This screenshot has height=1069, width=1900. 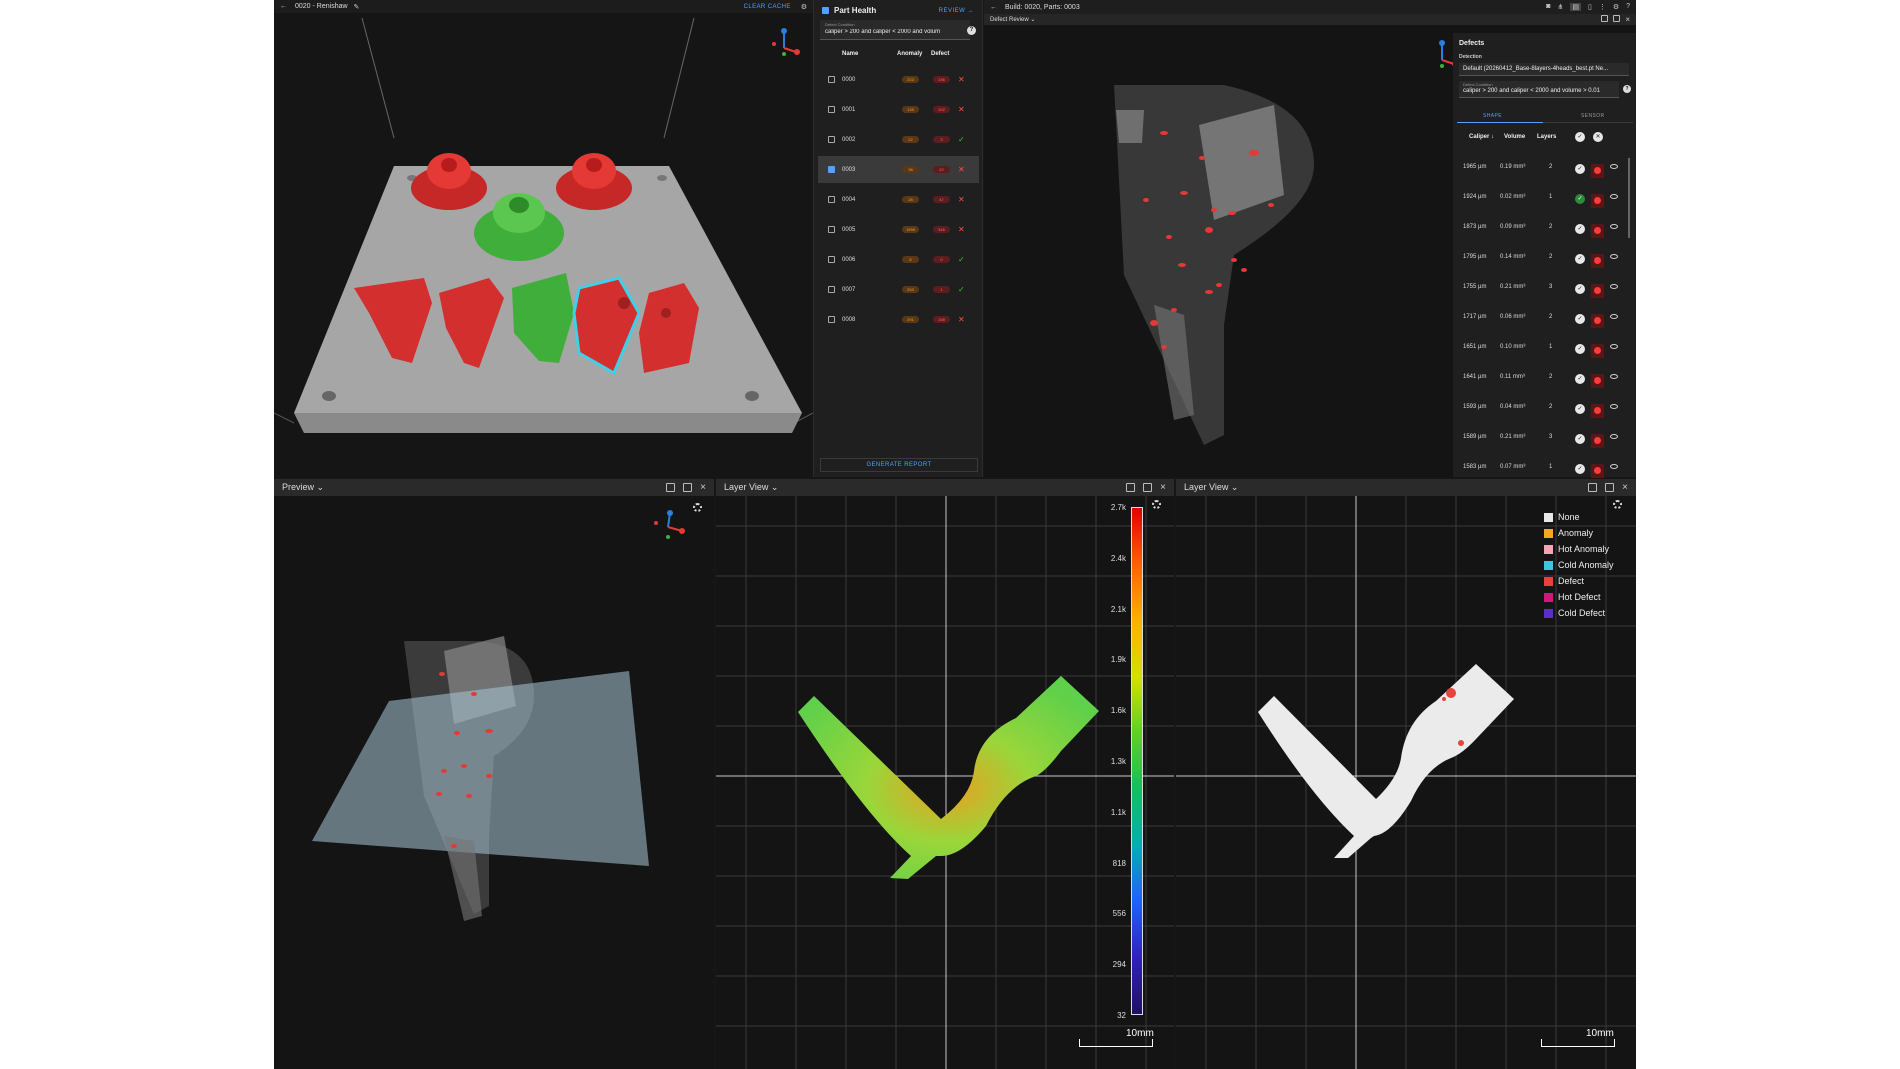 I want to click on col-caliper: Caliper ↓, so click(x=1481, y=137).